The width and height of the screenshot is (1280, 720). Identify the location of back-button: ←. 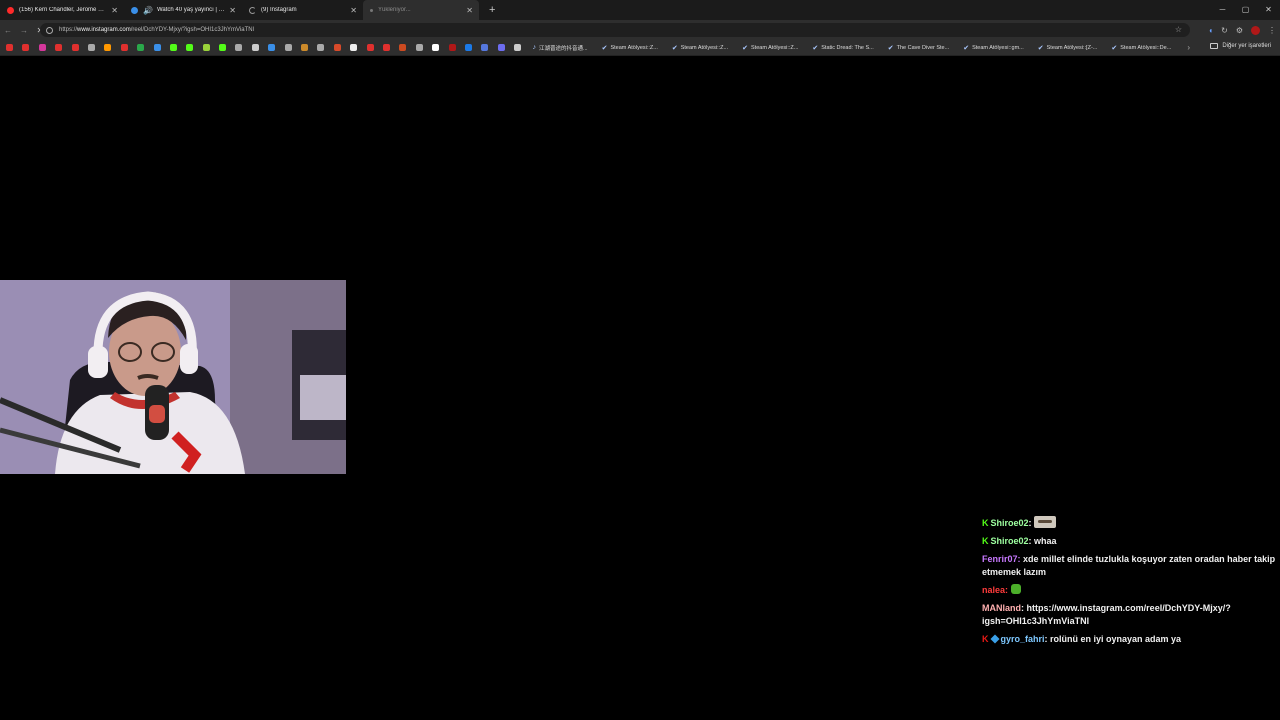
(8, 30).